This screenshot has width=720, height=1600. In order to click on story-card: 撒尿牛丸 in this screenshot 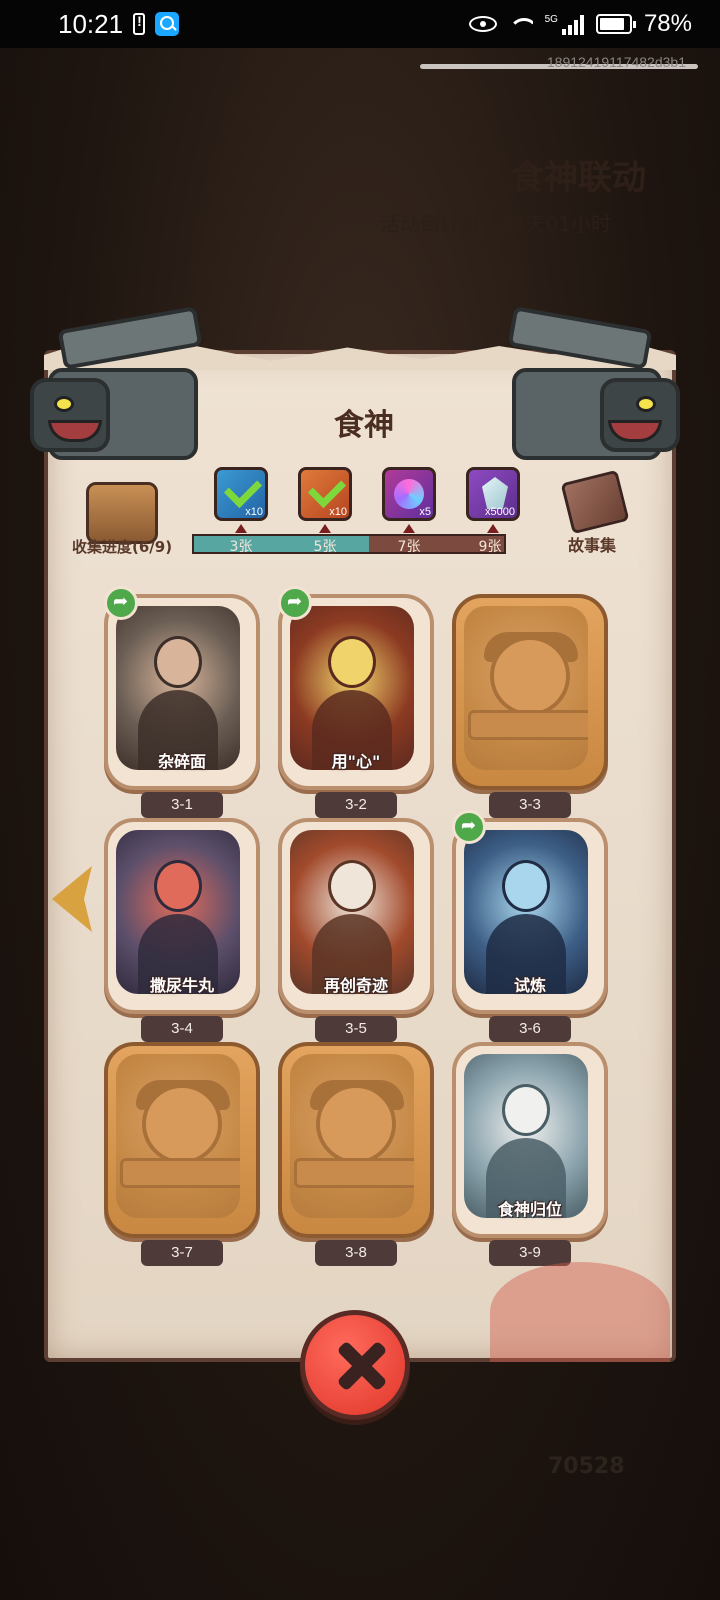, I will do `click(182, 916)`.